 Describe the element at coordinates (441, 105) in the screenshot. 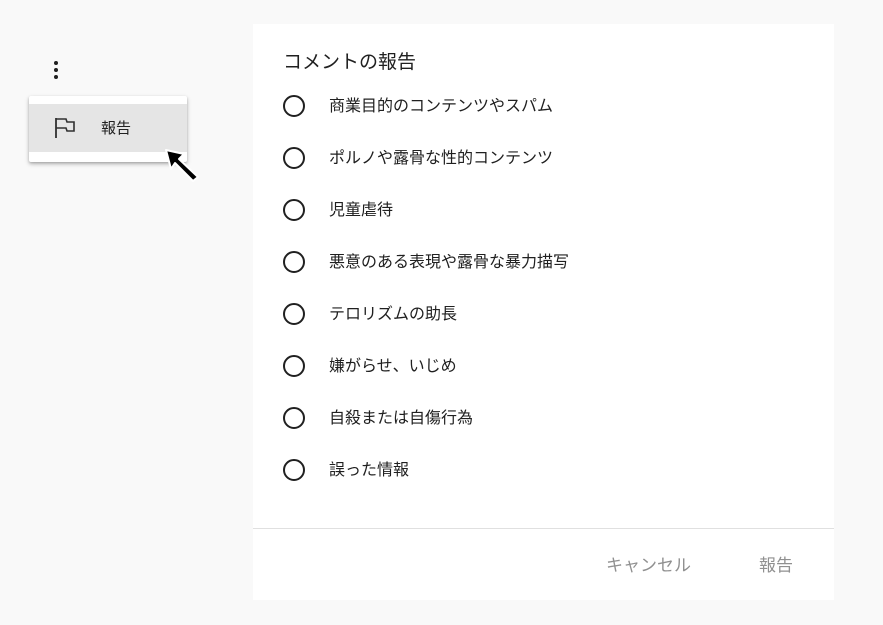

I see `report-reason-label: 商業目的のコンテンツやスパム` at that location.